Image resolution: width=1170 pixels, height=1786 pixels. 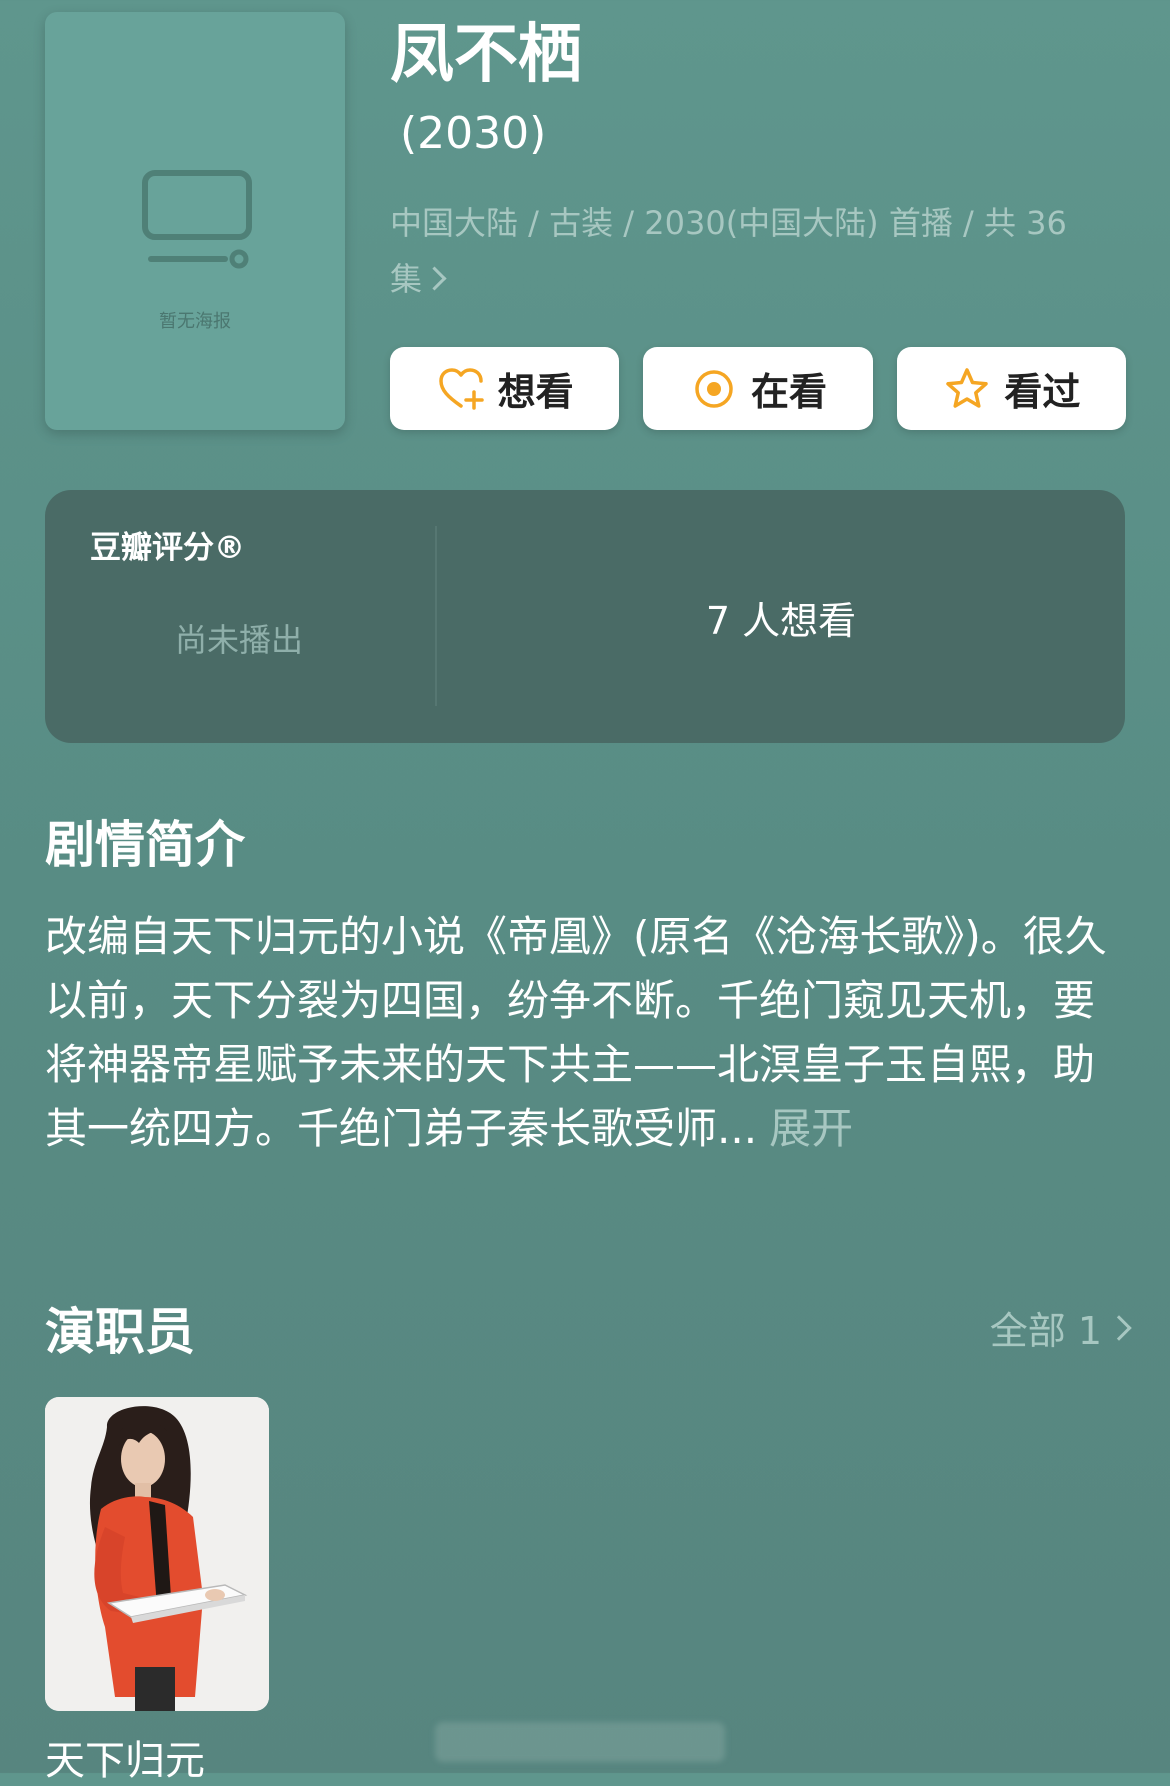 What do you see at coordinates (145, 845) in the screenshot?
I see `synopsis-heading: 剧情简介` at bounding box center [145, 845].